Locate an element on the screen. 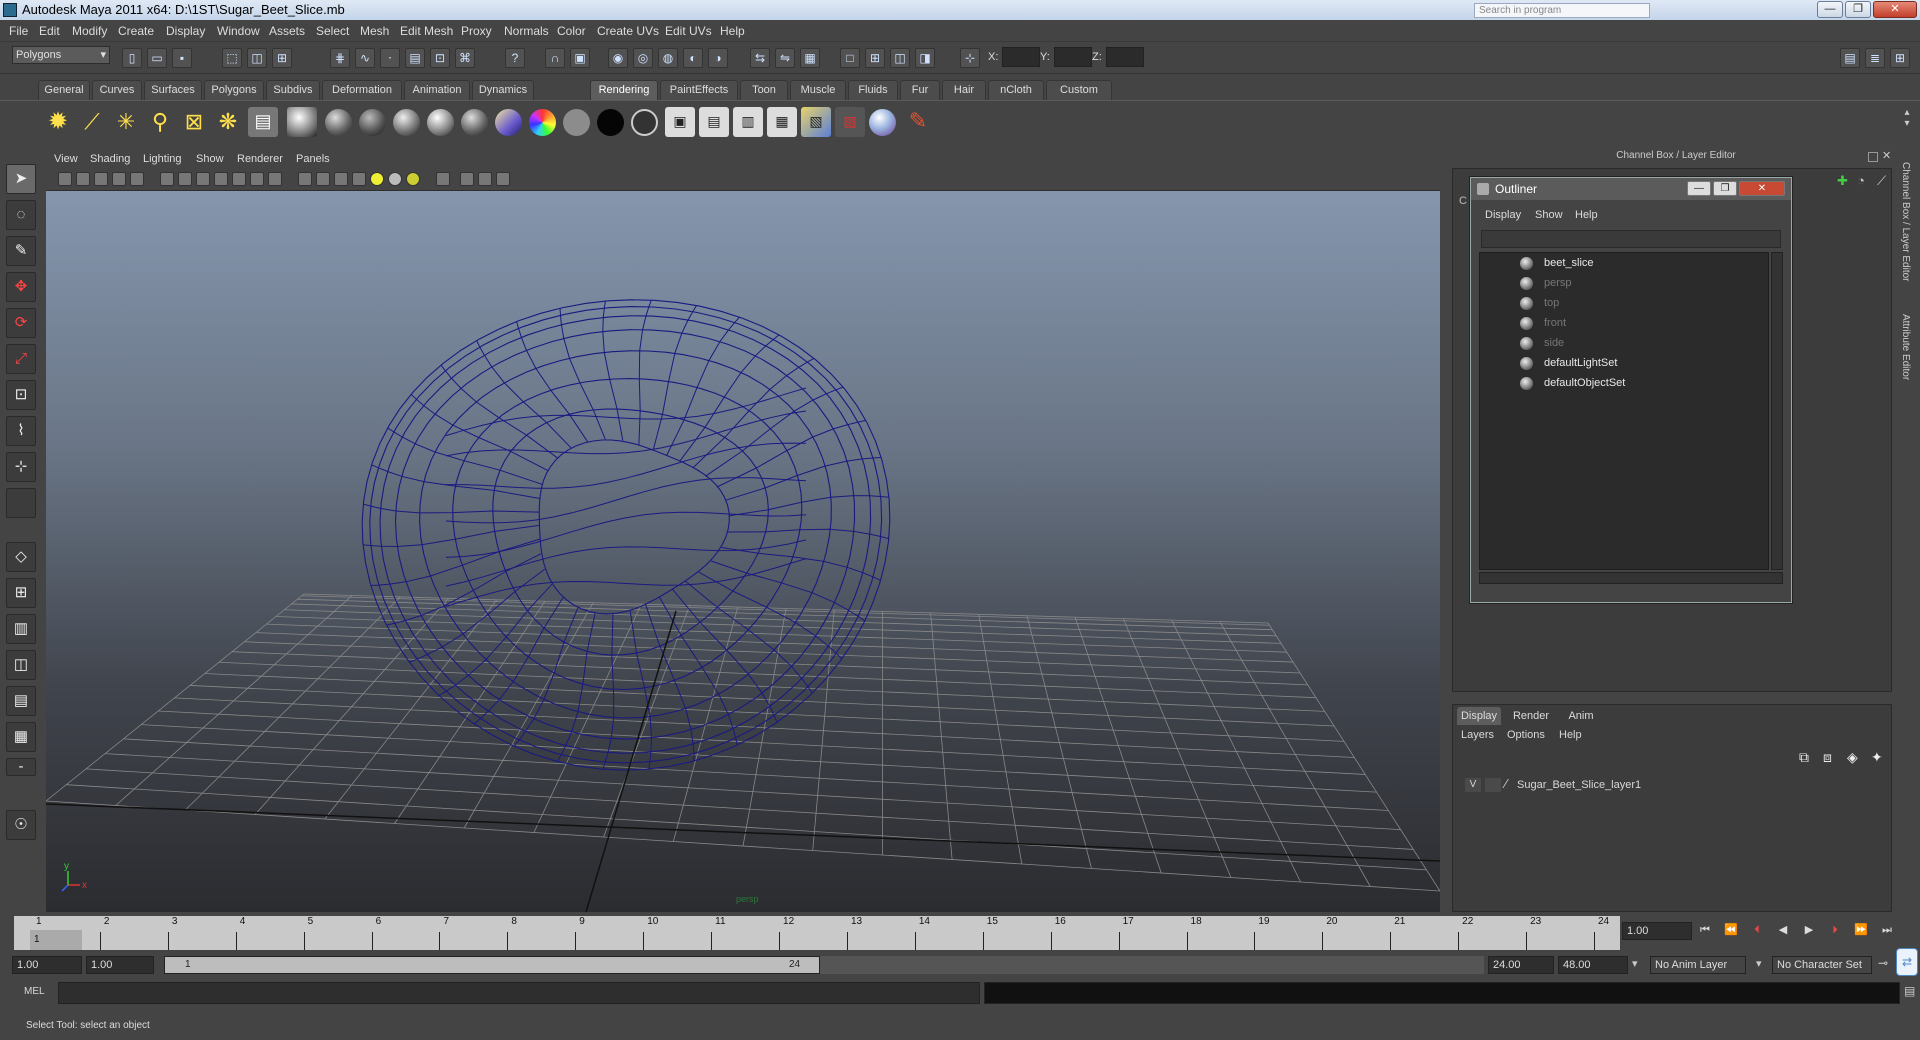  select-camera-icon is located at coordinates (65, 179).